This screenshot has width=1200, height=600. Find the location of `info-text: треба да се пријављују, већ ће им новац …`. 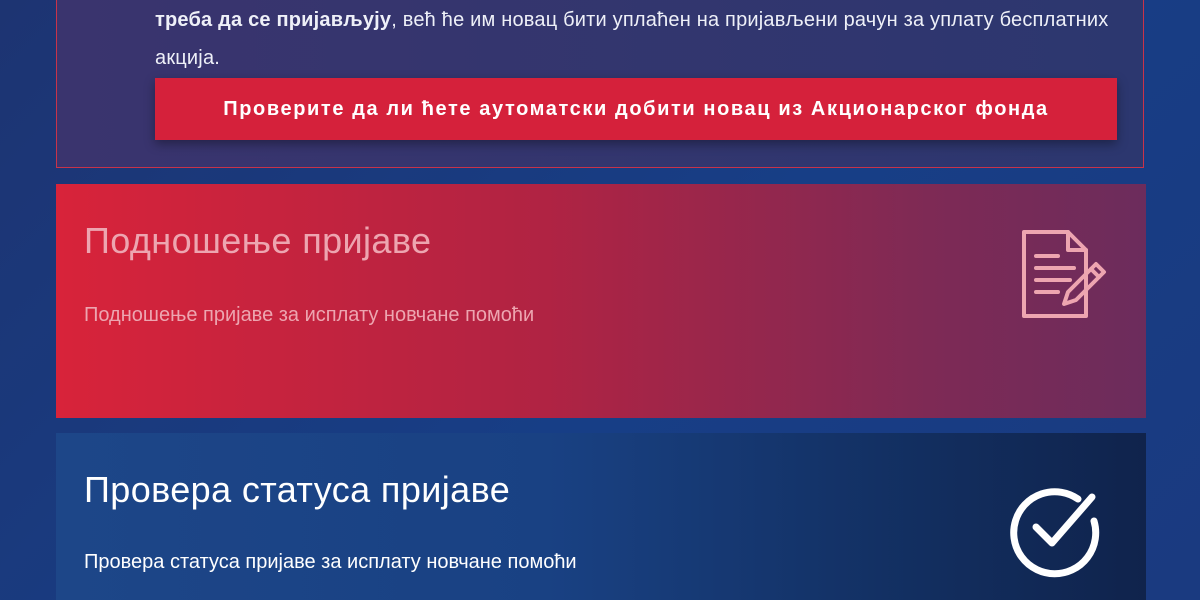

info-text: треба да се пријављују, већ ће им новац … is located at coordinates (635, 39).